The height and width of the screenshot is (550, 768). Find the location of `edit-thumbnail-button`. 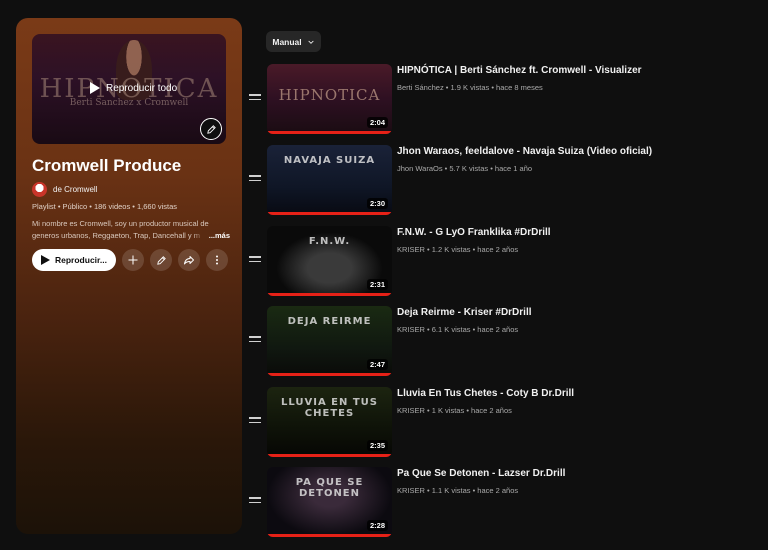

edit-thumbnail-button is located at coordinates (211, 129).